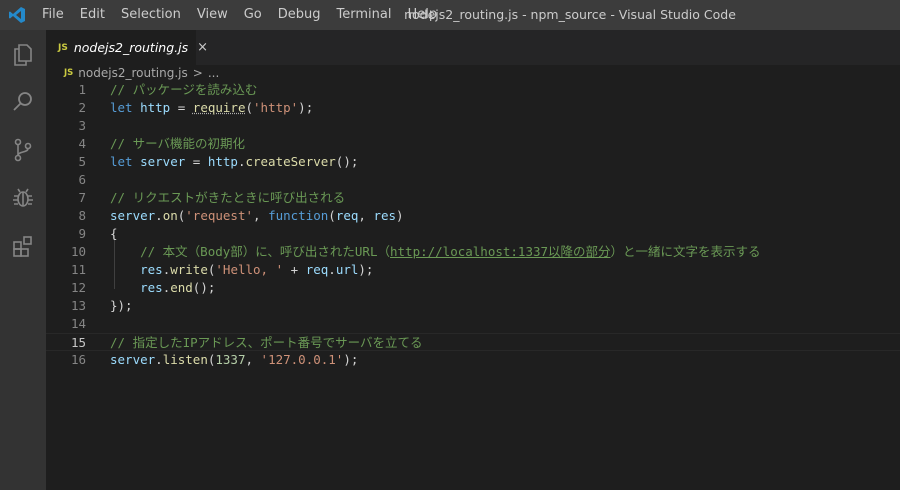  Describe the element at coordinates (125, 161) in the screenshot. I see `code-token: let` at that location.